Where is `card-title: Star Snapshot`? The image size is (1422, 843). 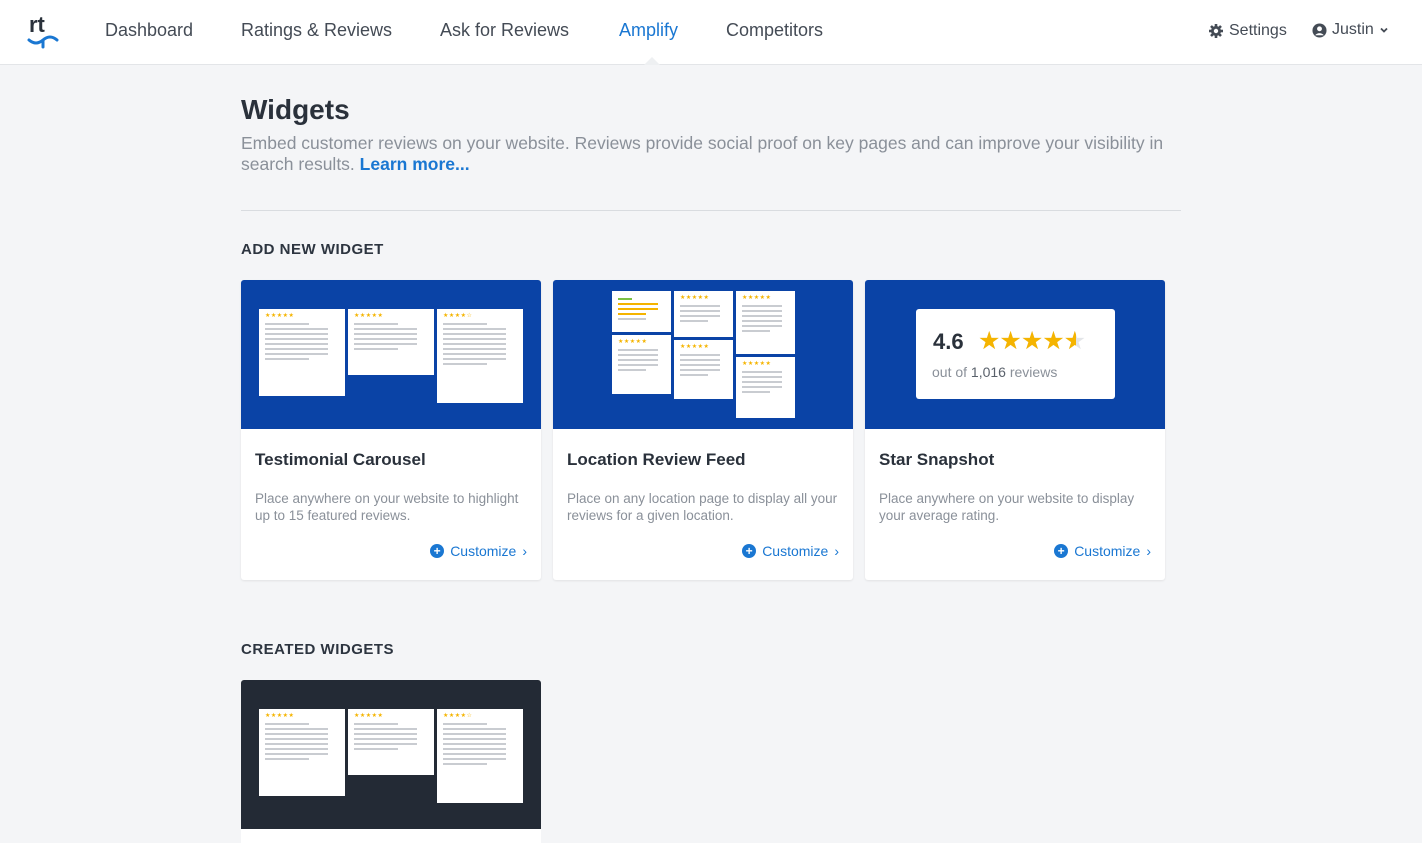 card-title: Star Snapshot is located at coordinates (937, 459).